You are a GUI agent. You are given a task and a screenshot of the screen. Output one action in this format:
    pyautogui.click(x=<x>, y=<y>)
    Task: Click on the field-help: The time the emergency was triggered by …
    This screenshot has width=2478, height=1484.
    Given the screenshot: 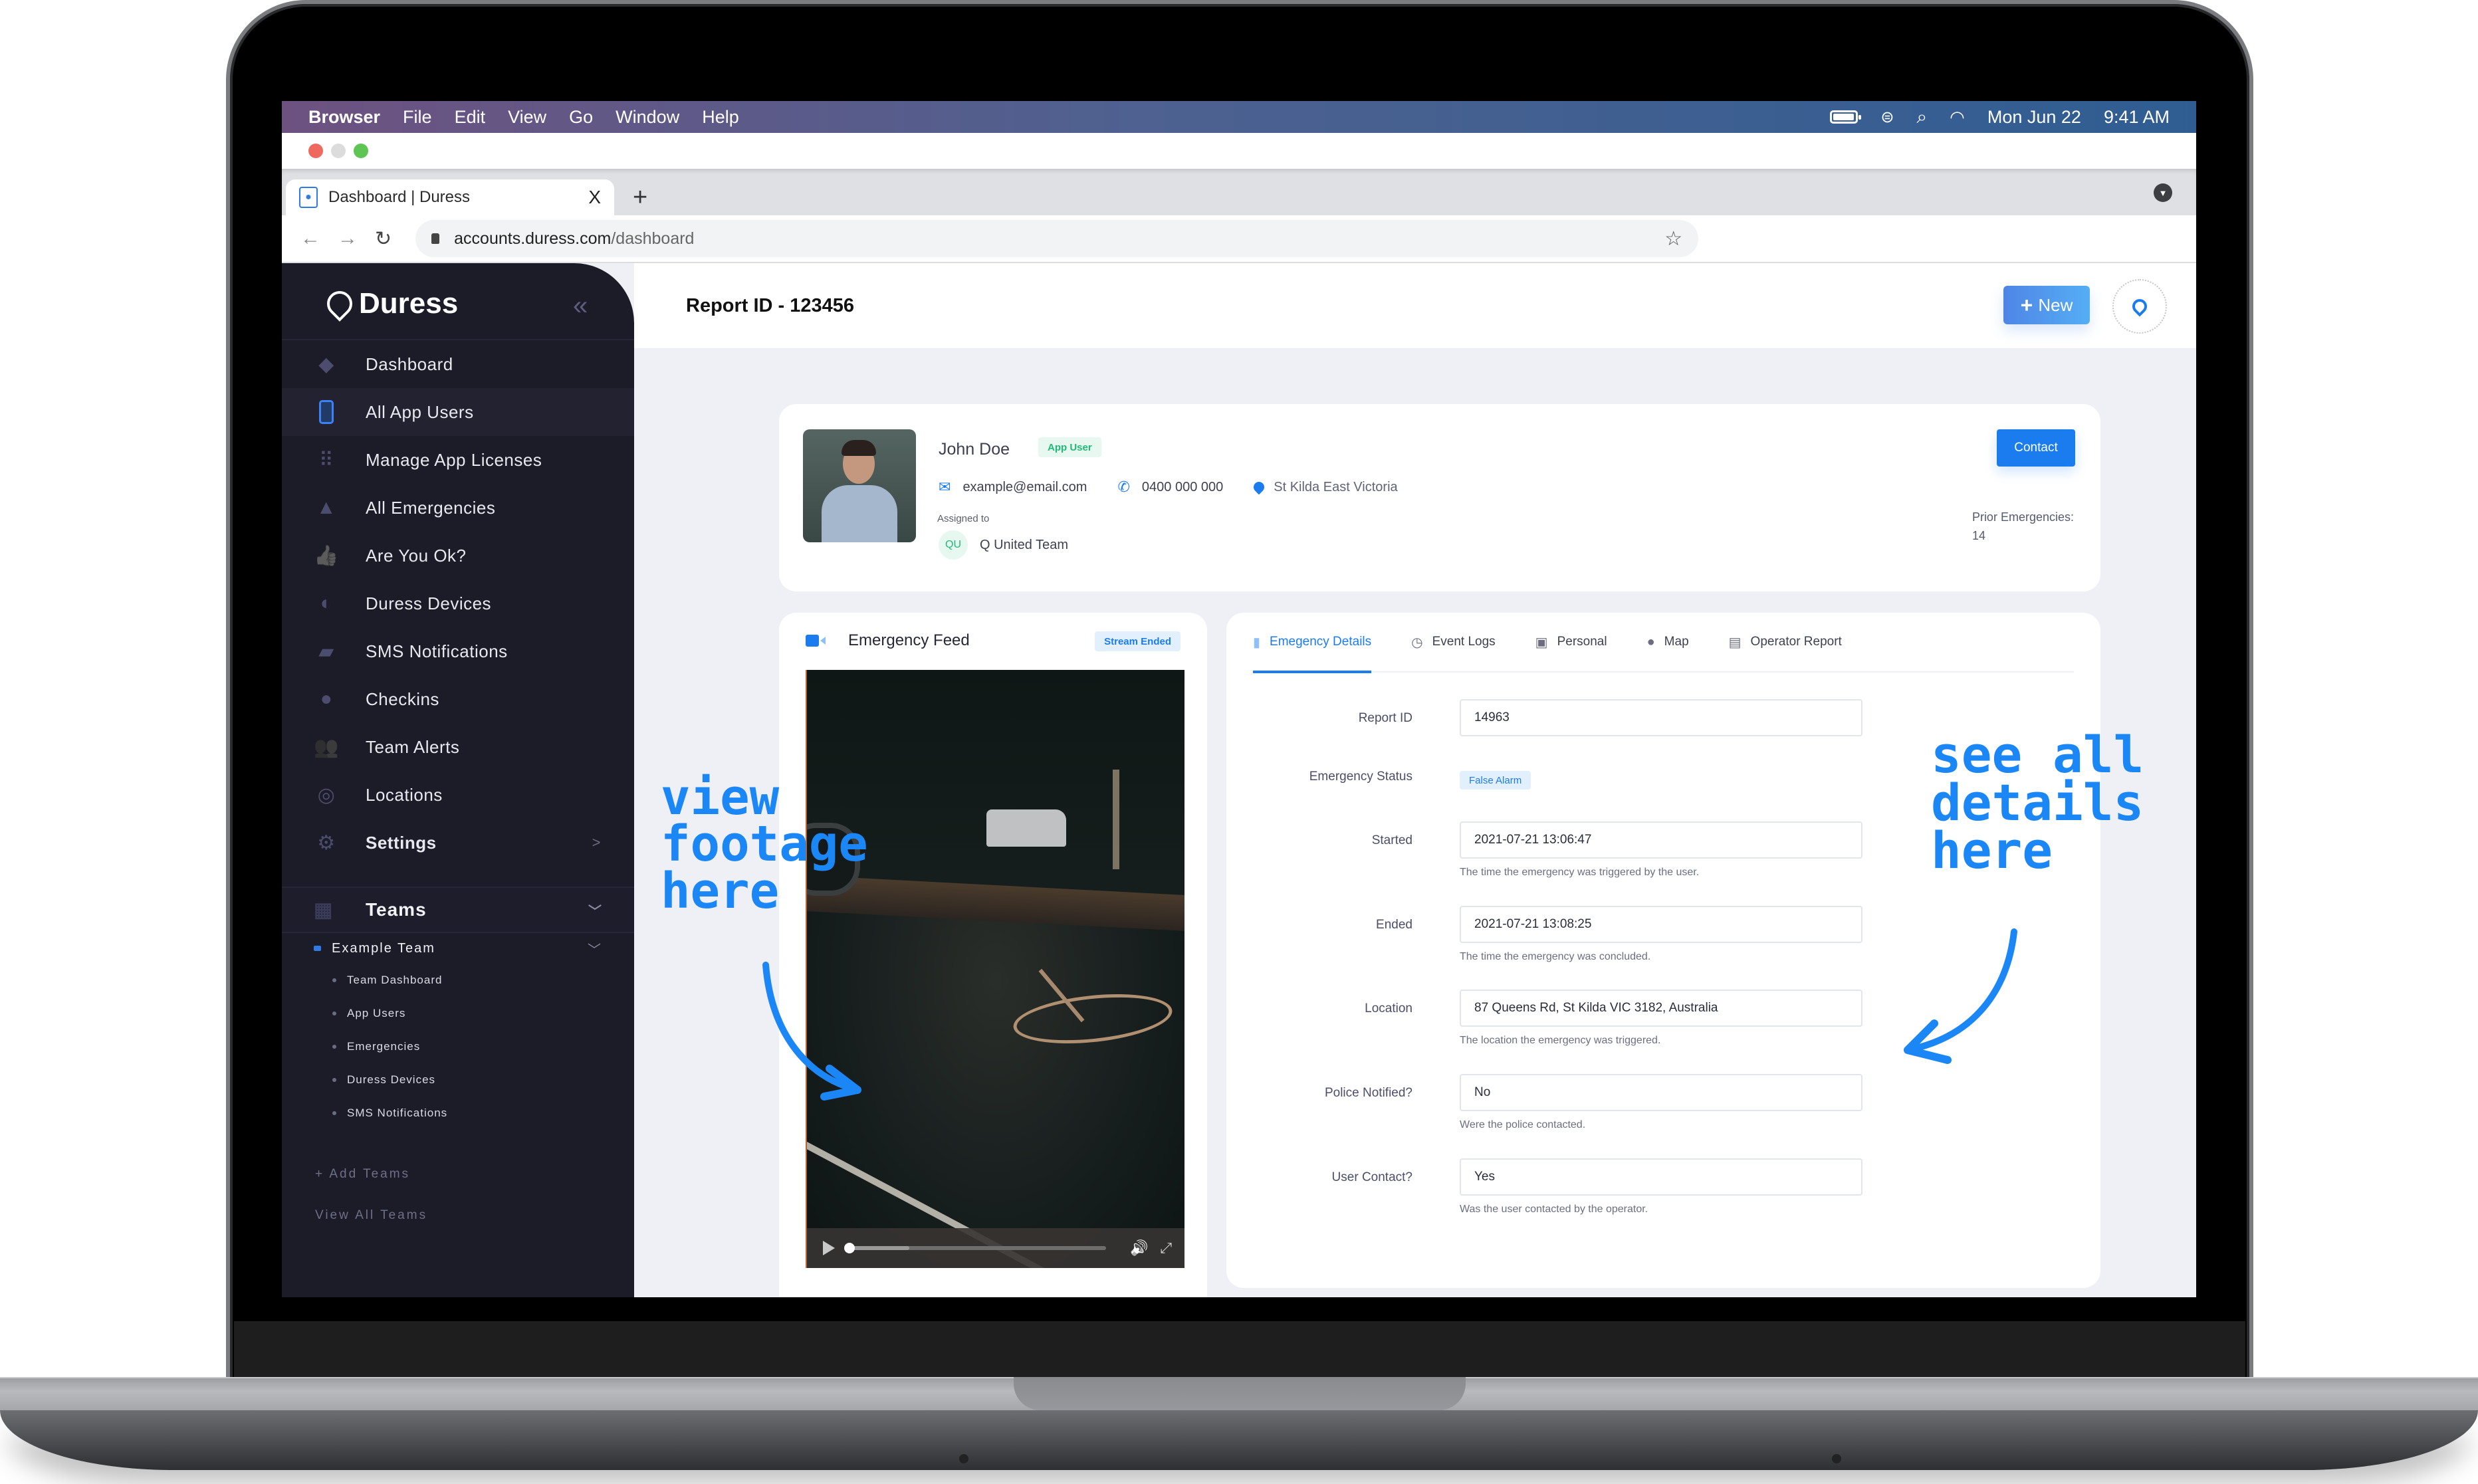 What is the action you would take?
    pyautogui.click(x=1580, y=872)
    